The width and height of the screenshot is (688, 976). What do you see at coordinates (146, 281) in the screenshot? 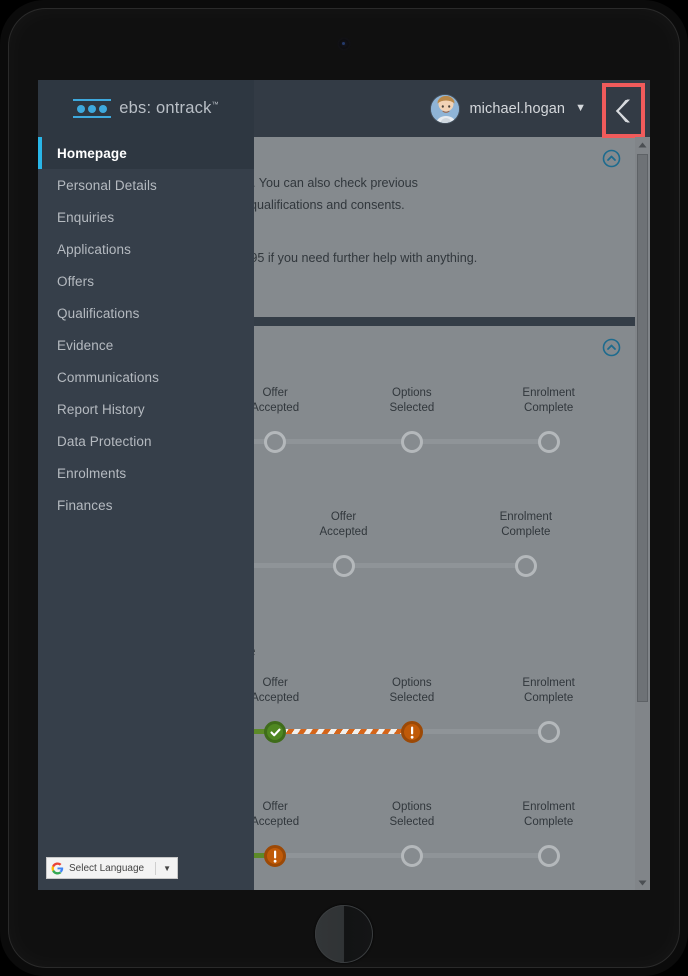
I see `sidebar-item-offers: Offers` at bounding box center [146, 281].